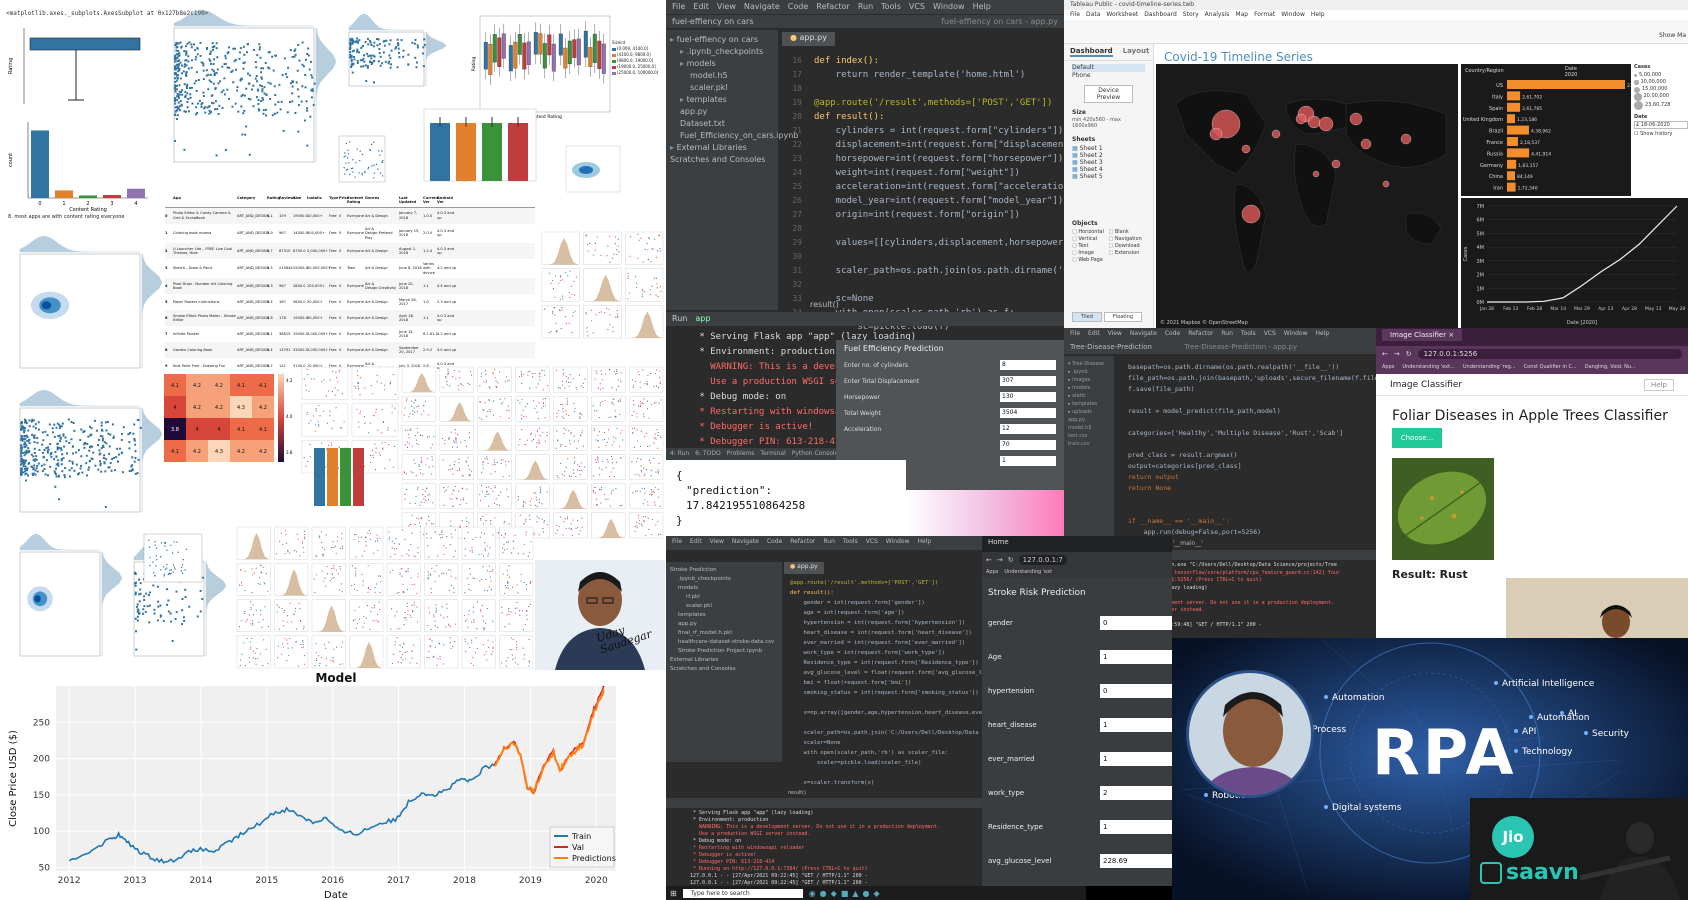  I want to click on tool-tab: Problems, so click(741, 454).